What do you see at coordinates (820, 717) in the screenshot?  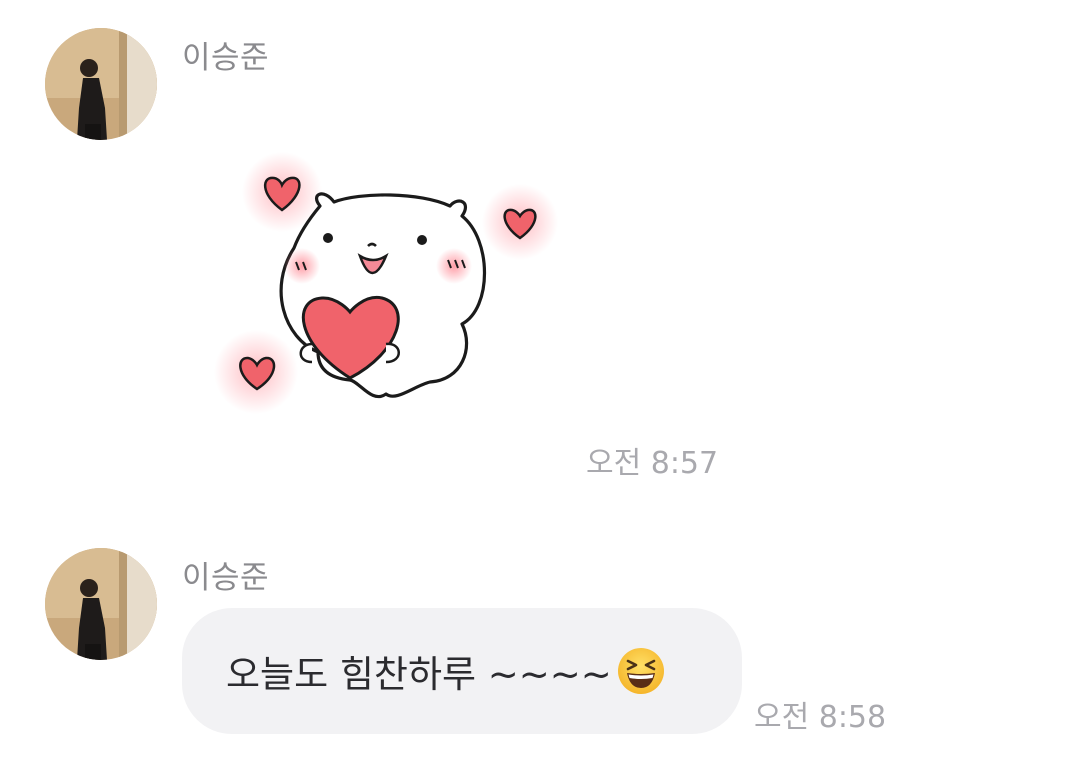 I see `message-timestamp: 오전 8:58` at bounding box center [820, 717].